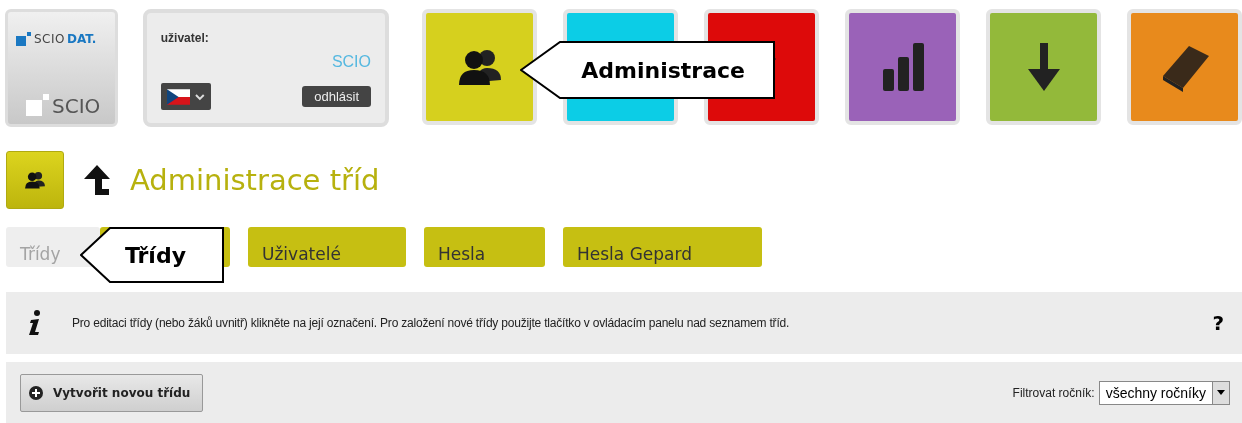  I want to click on user-name: SCIO, so click(351, 62).